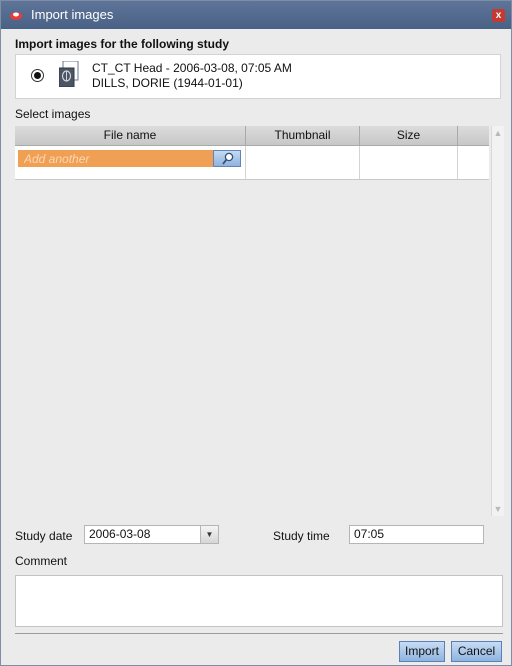 Image resolution: width=512 pixels, height=666 pixels. I want to click on add-another-input, so click(115, 158).